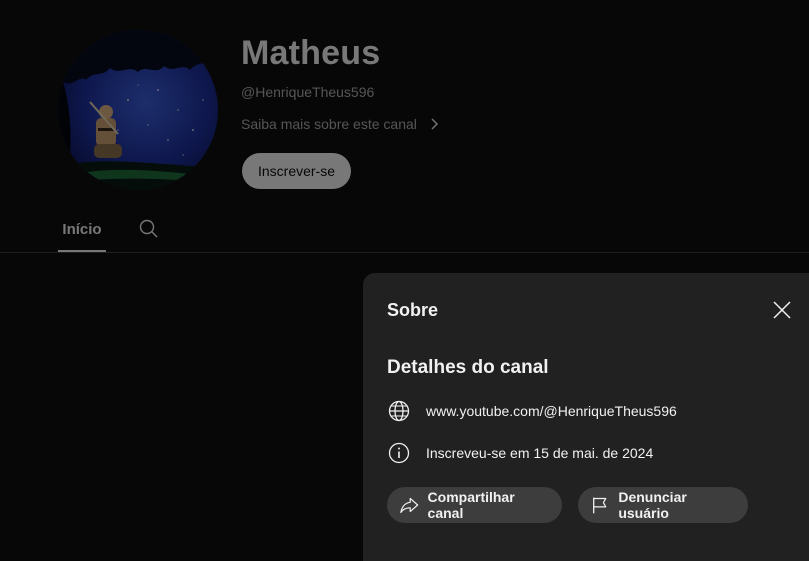 The image size is (809, 561). I want to click on report-user-button: Denunciar usuário, so click(663, 505).